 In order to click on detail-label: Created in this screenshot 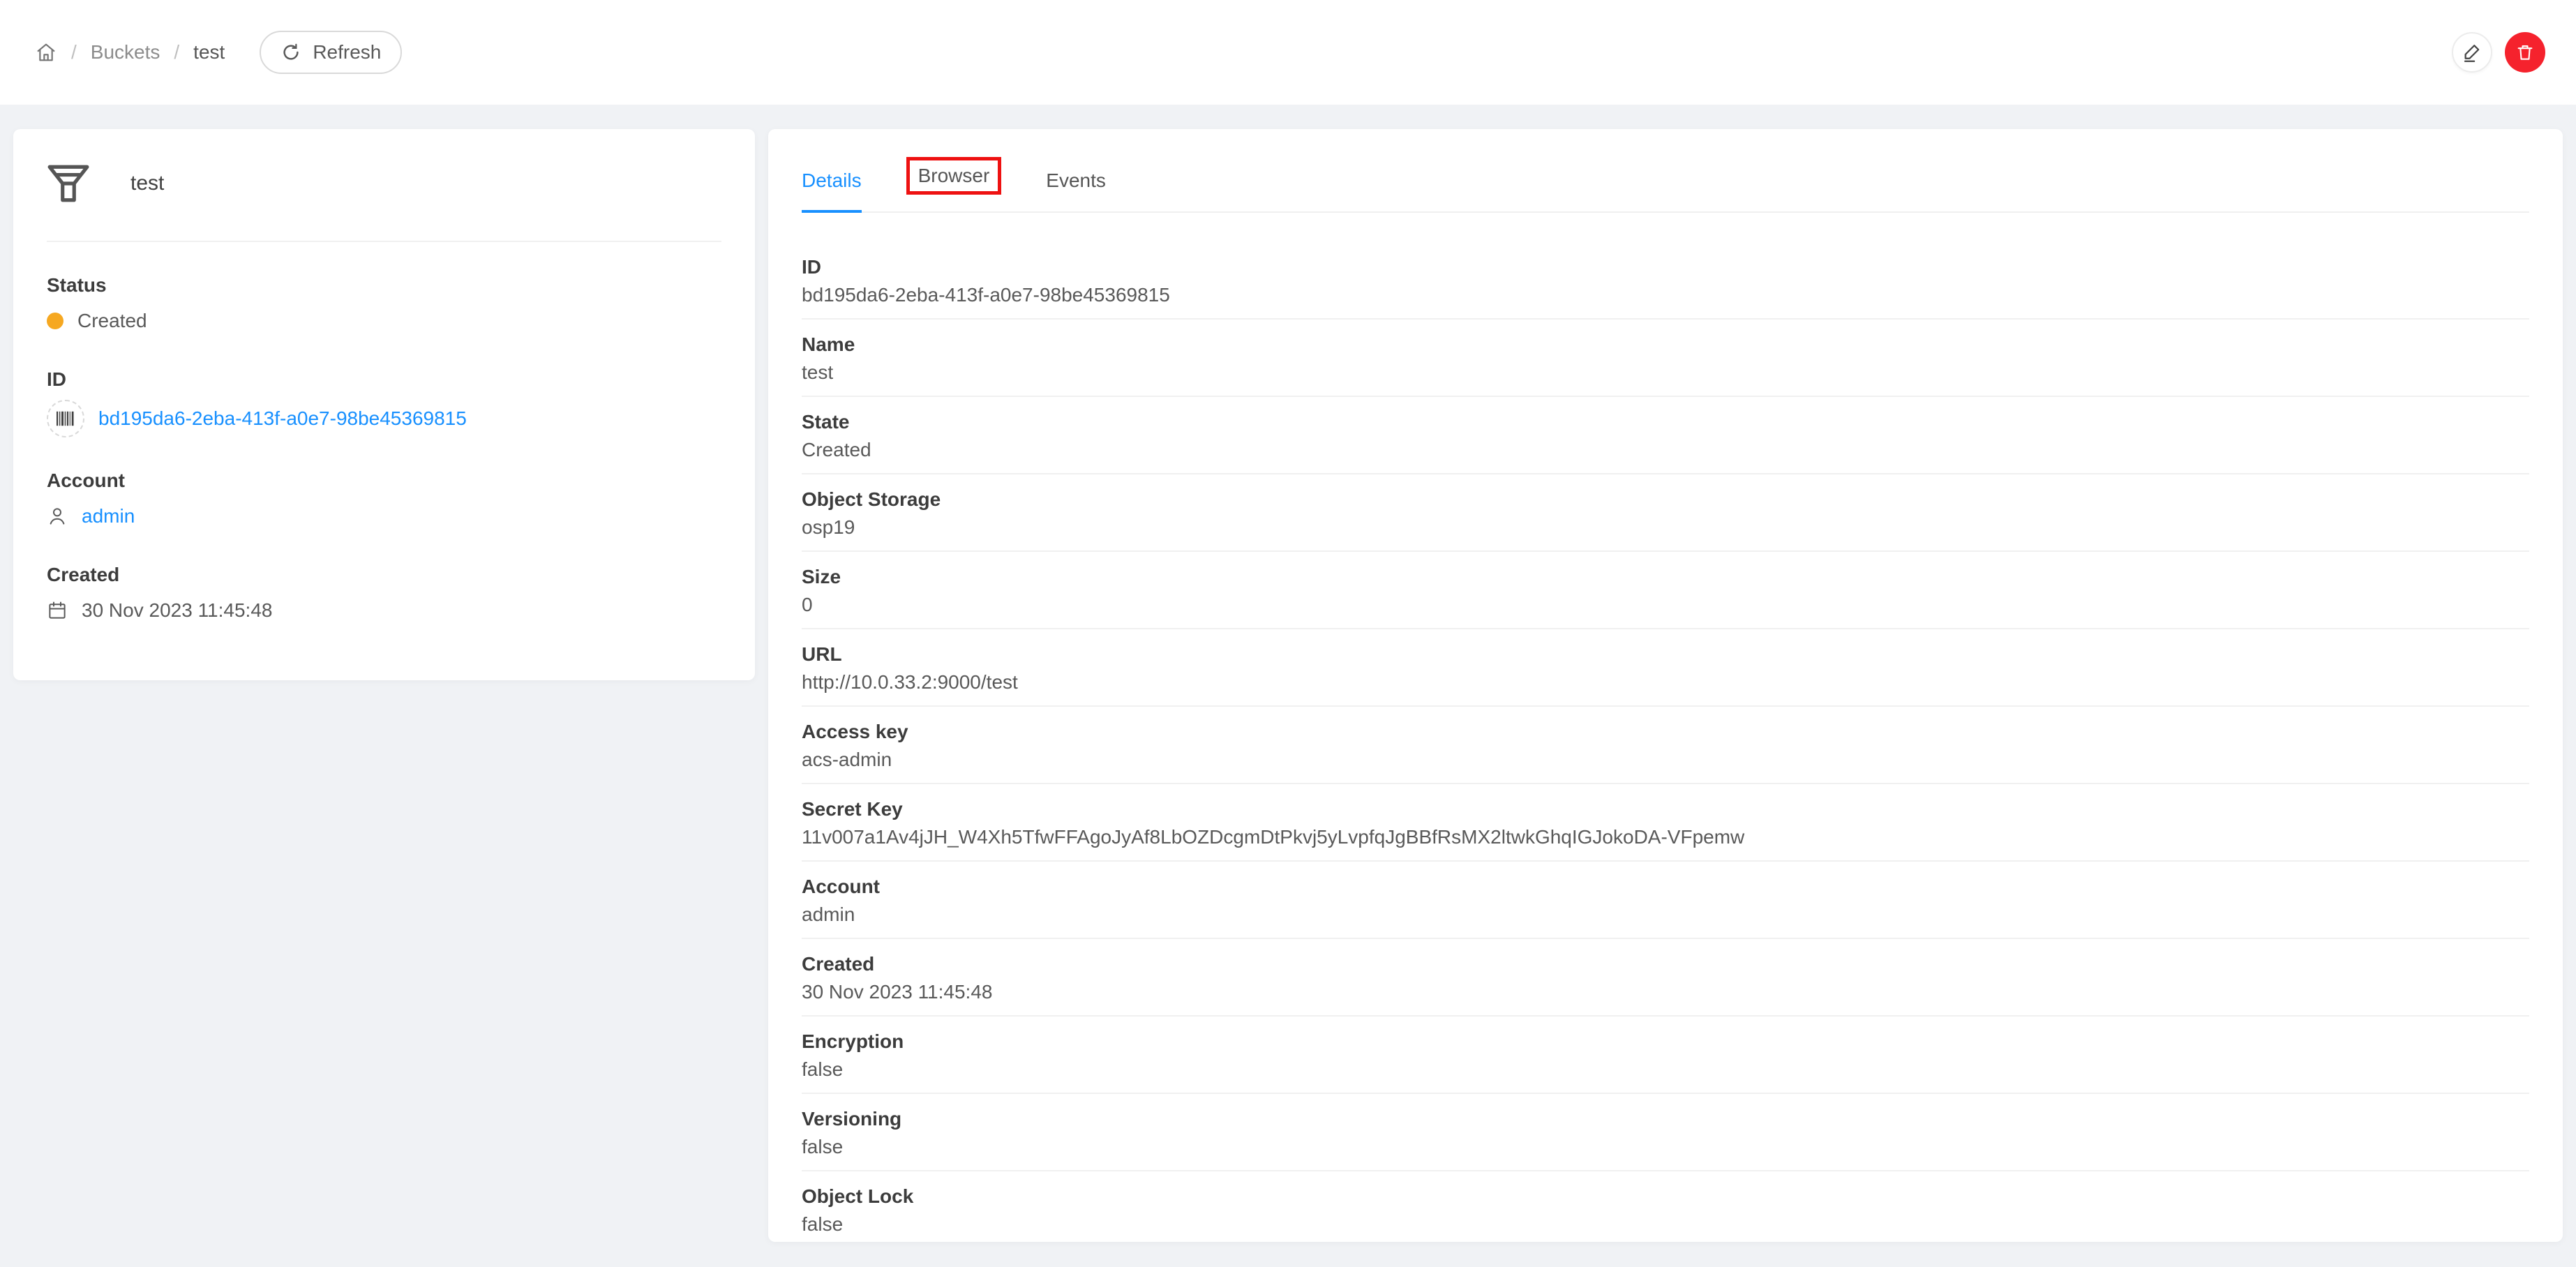, I will do `click(839, 964)`.